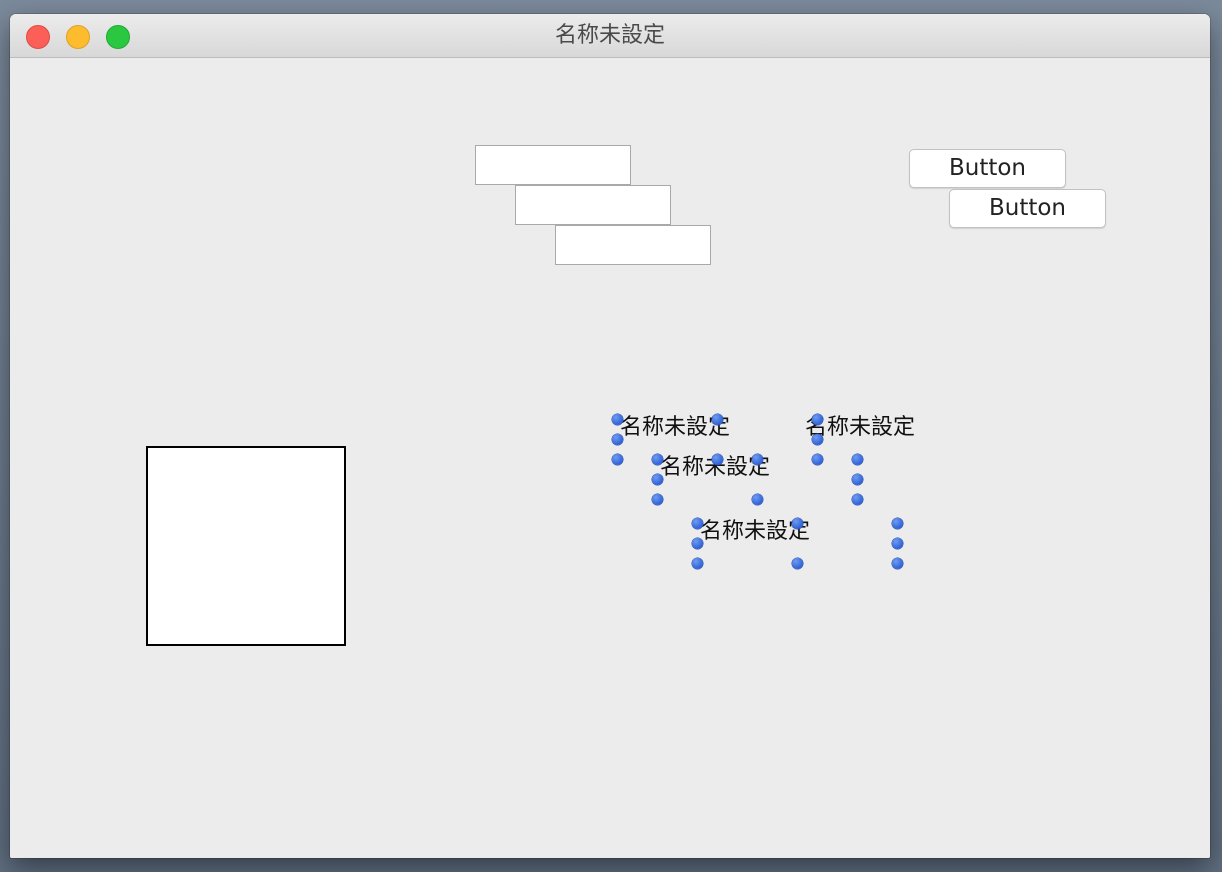 The height and width of the screenshot is (872, 1222). I want to click on custom-view, so click(246, 546).